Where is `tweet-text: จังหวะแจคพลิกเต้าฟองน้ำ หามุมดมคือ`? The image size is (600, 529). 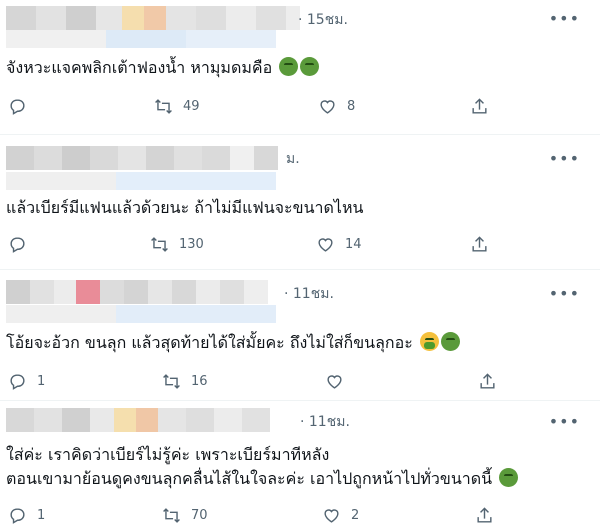 tweet-text: จังหวะแจคพลิกเต้าฟองน้ำ หามุมดมคือ is located at coordinates (293, 68).